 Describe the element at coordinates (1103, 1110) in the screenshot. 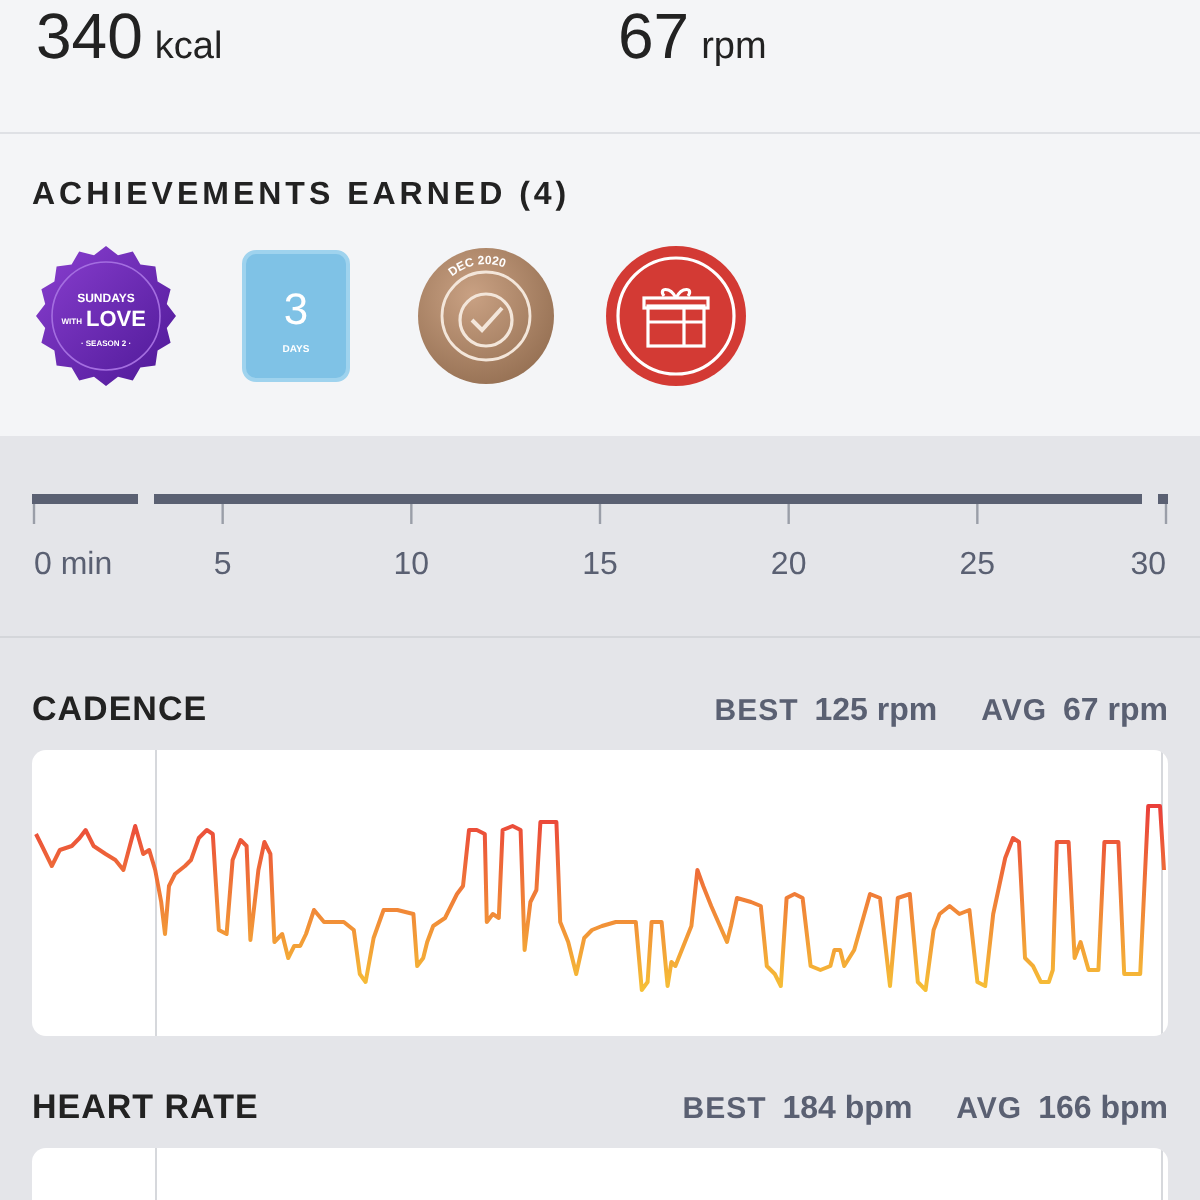

I see `avg-value: 166 bpm` at that location.